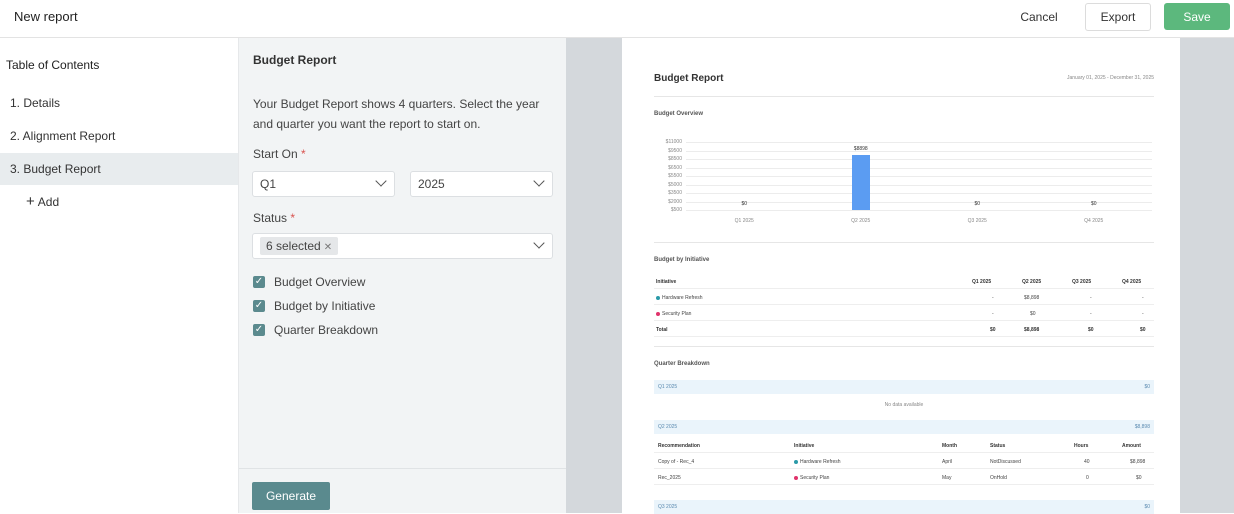  What do you see at coordinates (119, 103) in the screenshot?
I see `toc-item-details: 1. Details` at bounding box center [119, 103].